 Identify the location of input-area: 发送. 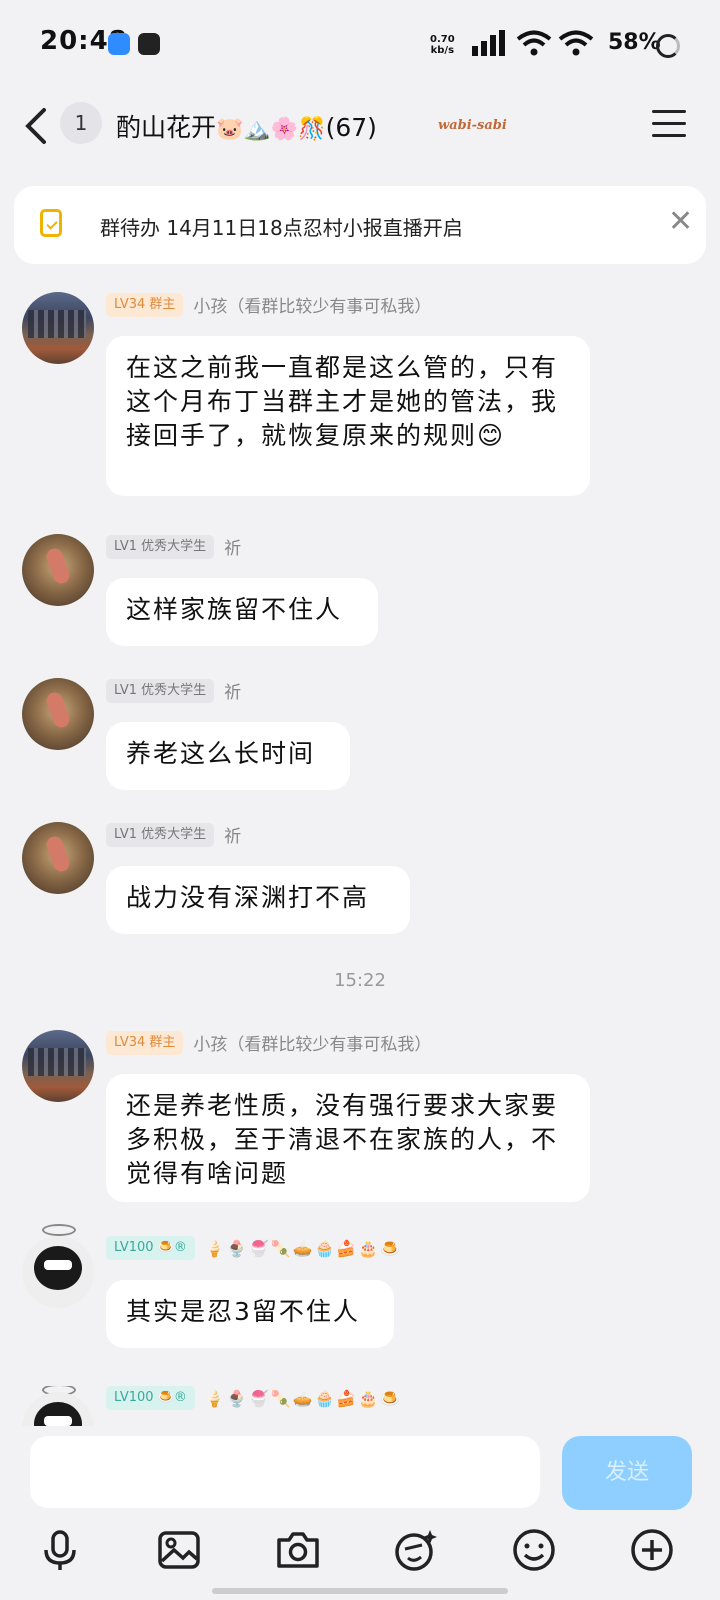
(360, 1513).